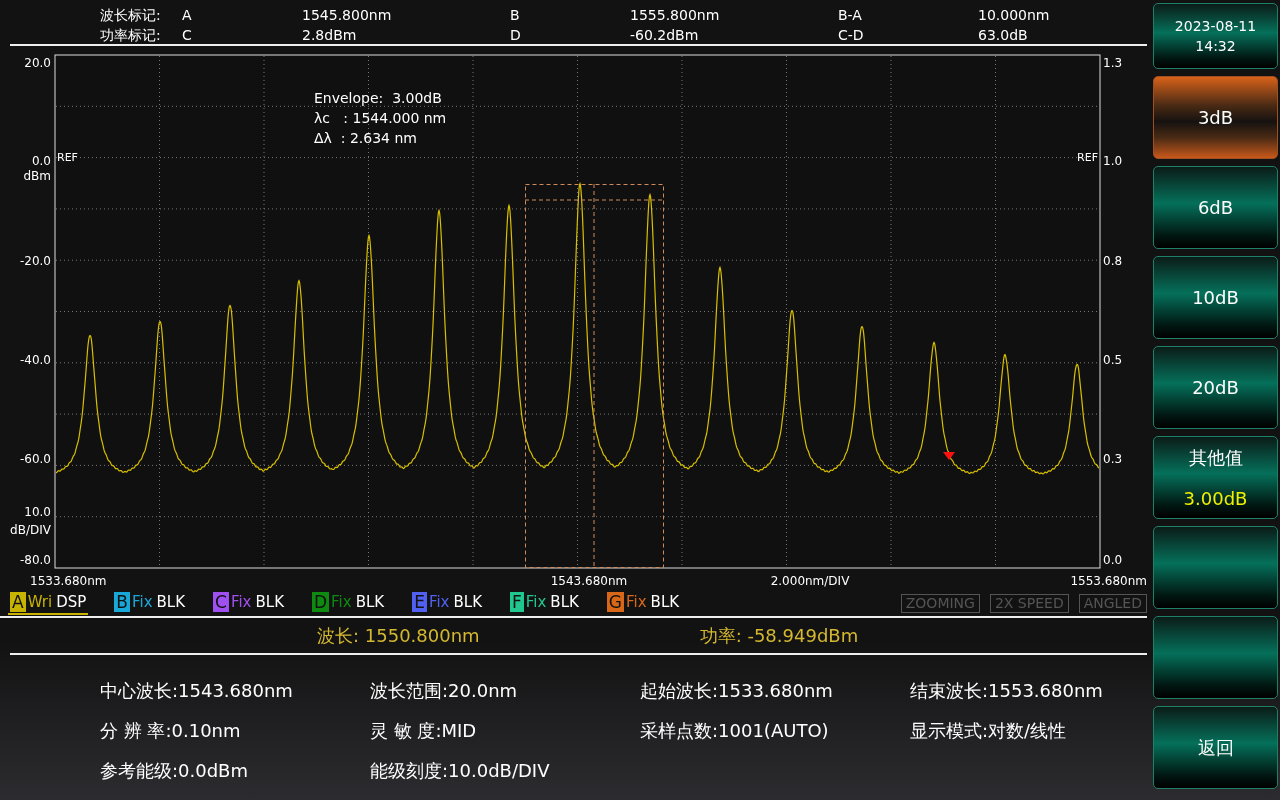 This screenshot has width=1280, height=800. I want to click on y-axis-label: dBm, so click(37, 175).